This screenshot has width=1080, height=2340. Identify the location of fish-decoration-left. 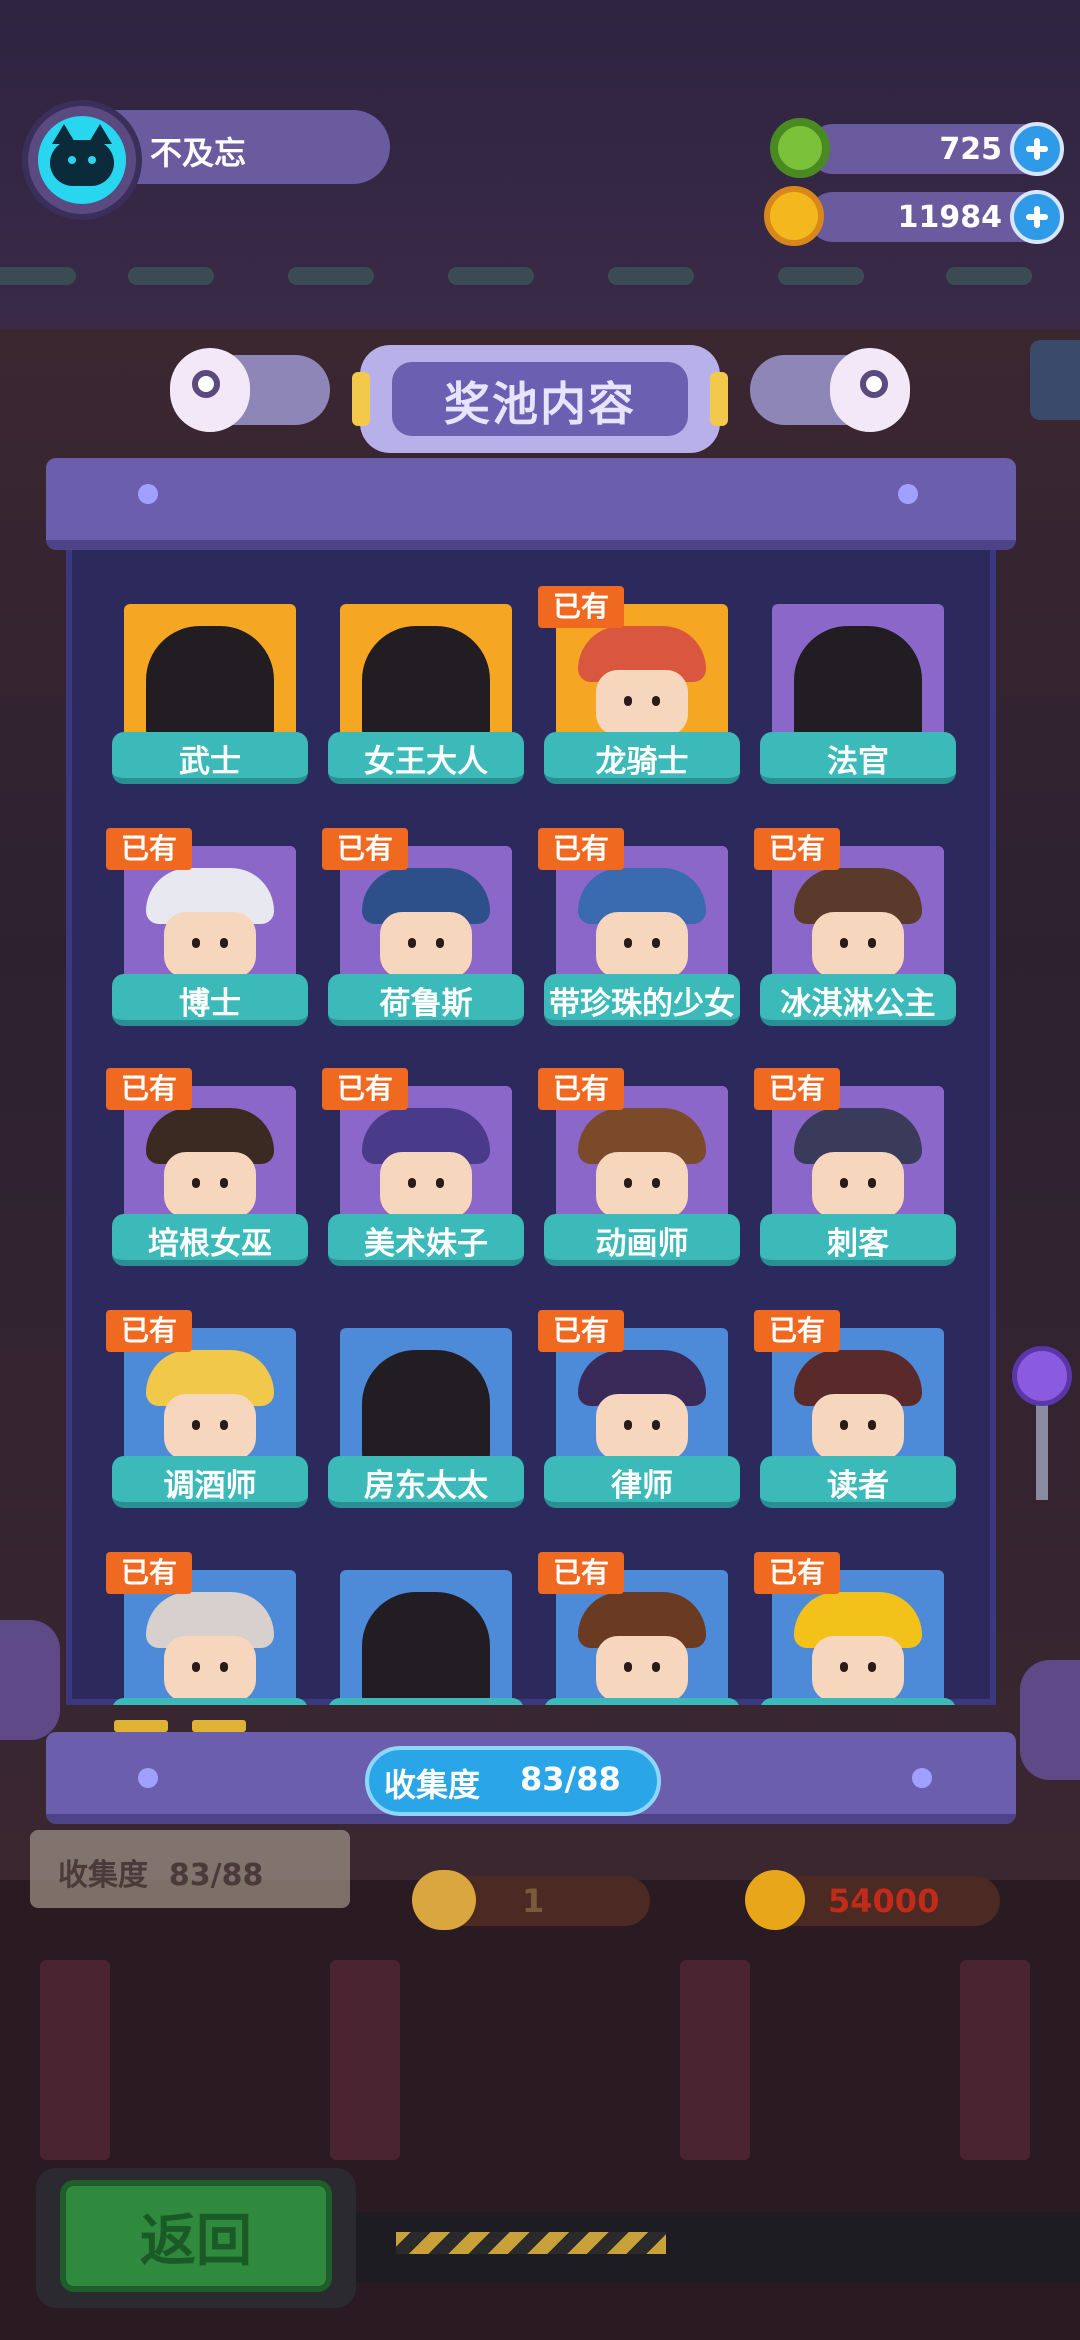
(255, 385).